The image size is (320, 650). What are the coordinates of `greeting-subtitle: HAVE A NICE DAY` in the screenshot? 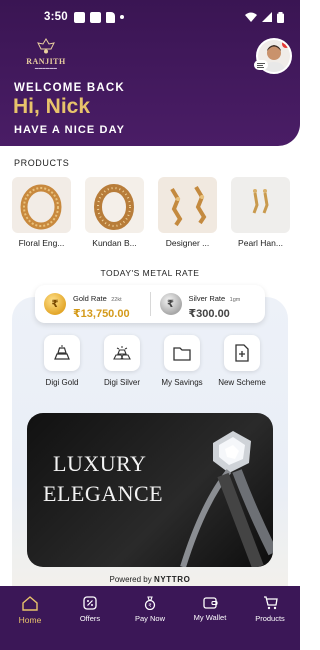 It's located at (70, 130).